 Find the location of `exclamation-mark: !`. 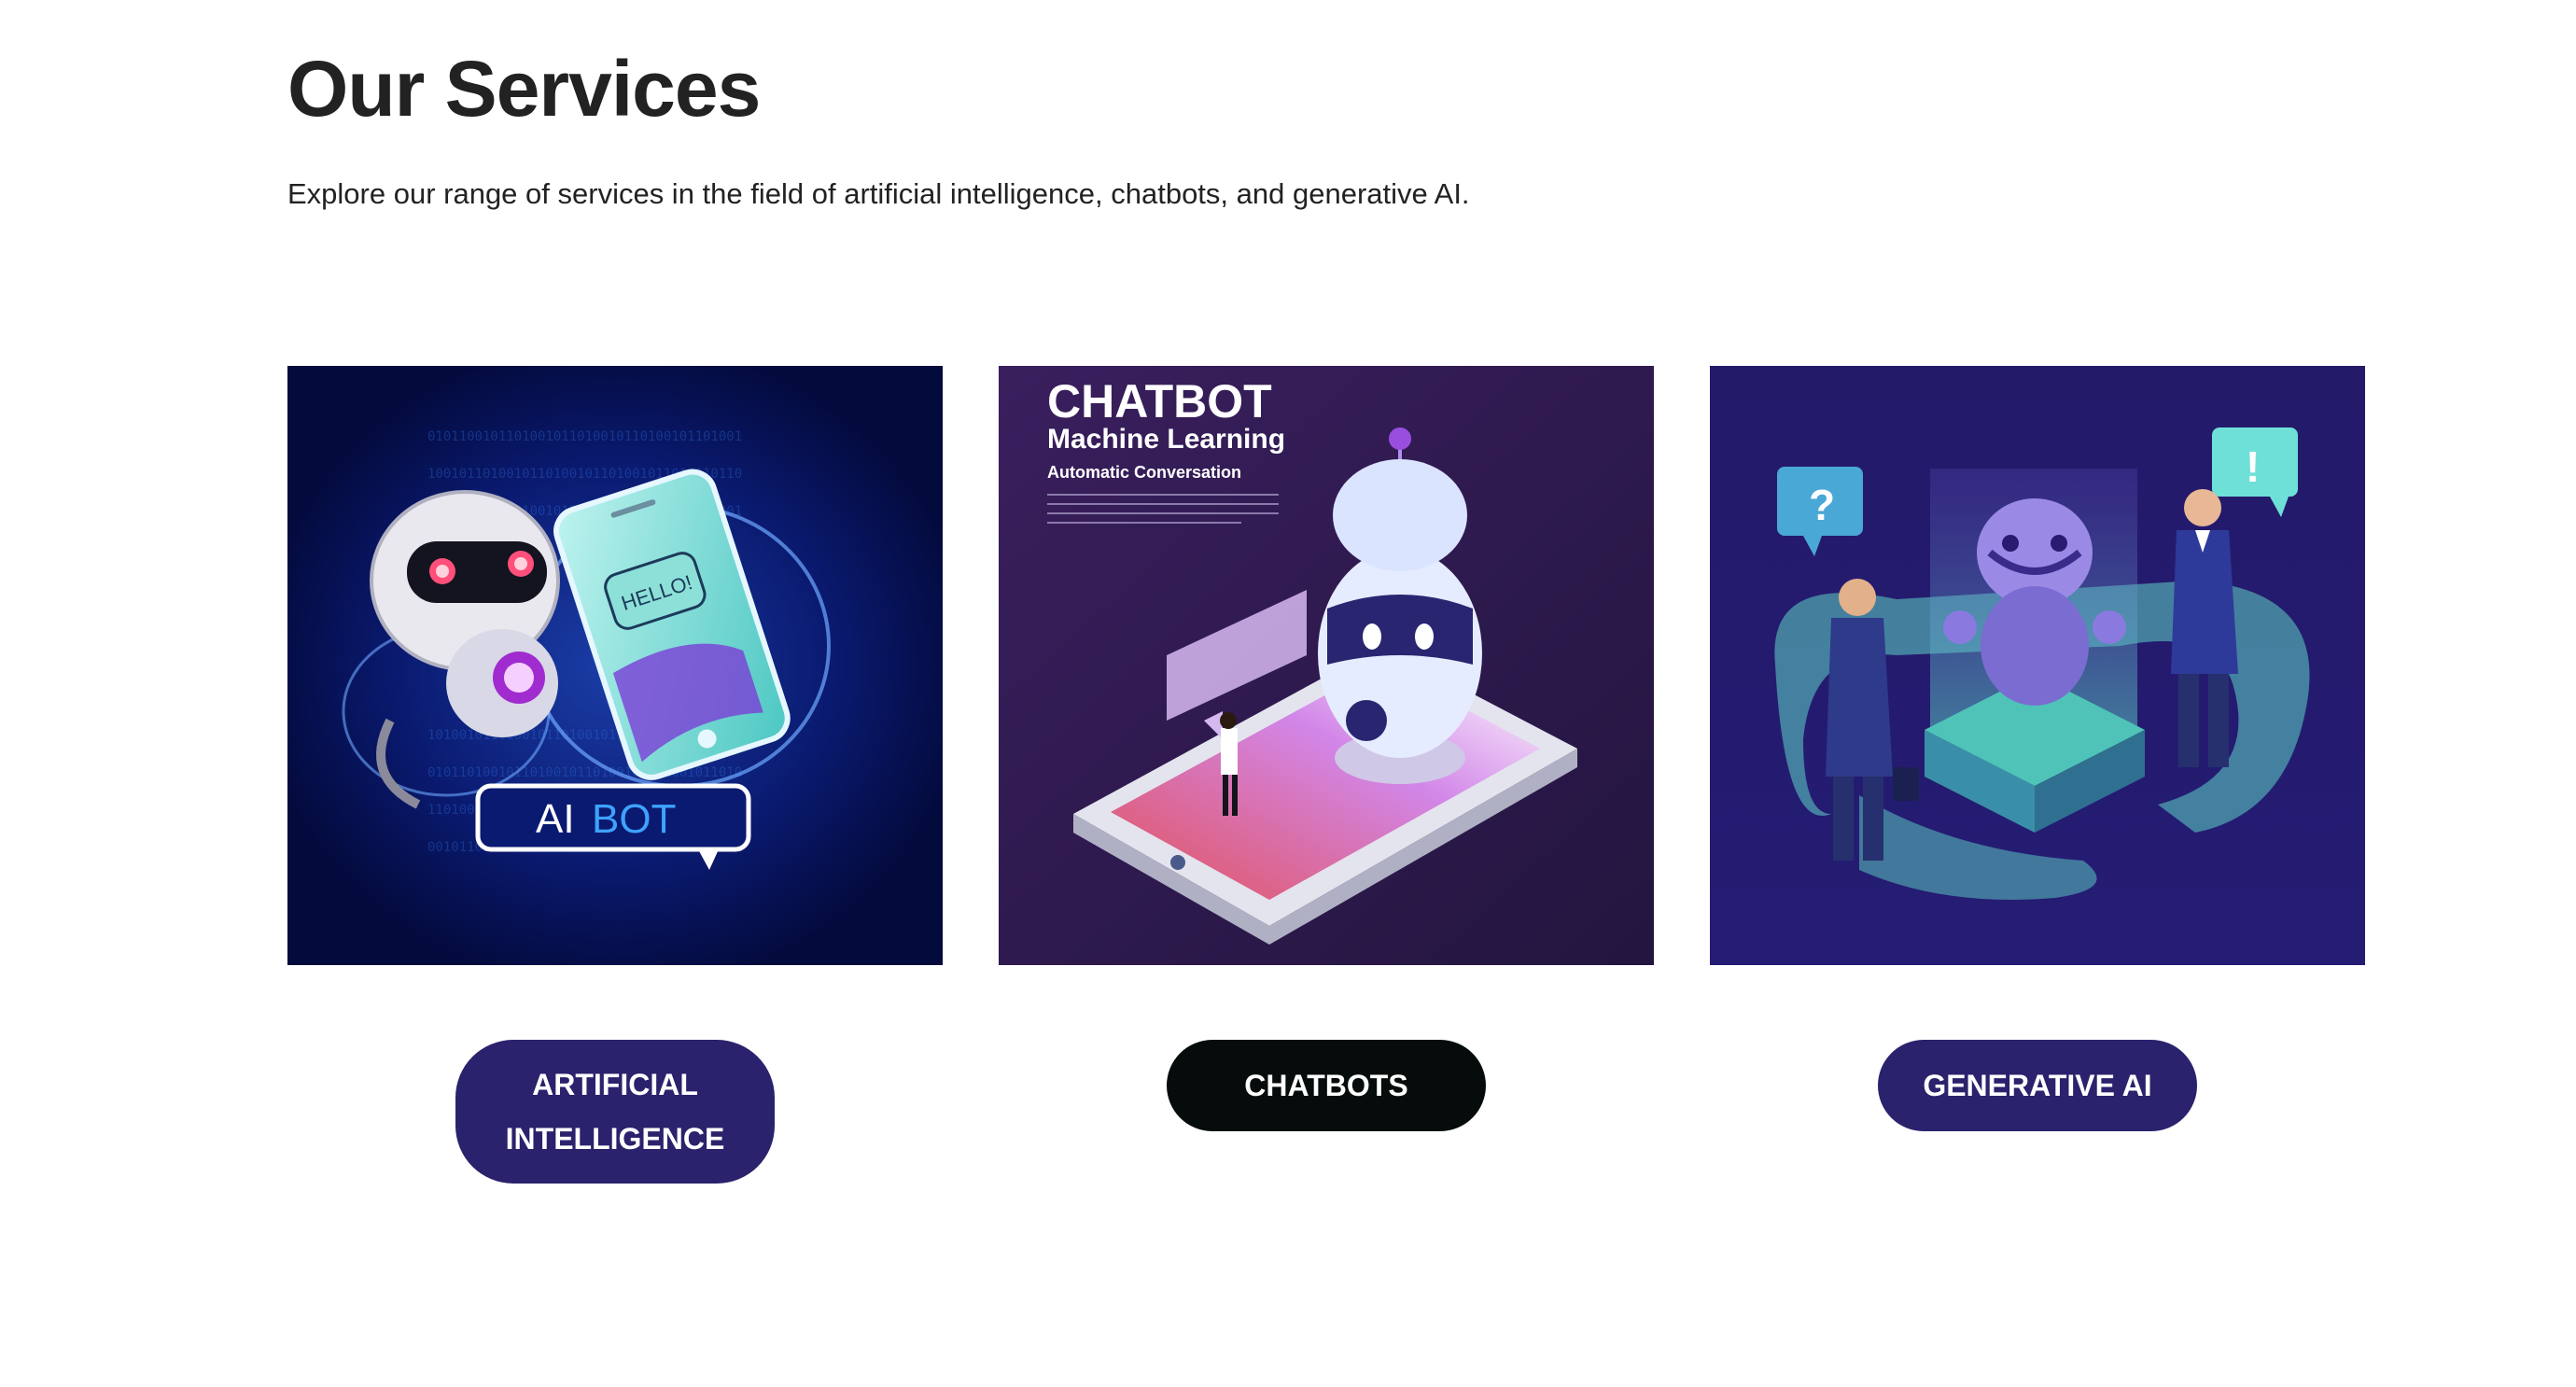

exclamation-mark: ! is located at coordinates (2253, 467).